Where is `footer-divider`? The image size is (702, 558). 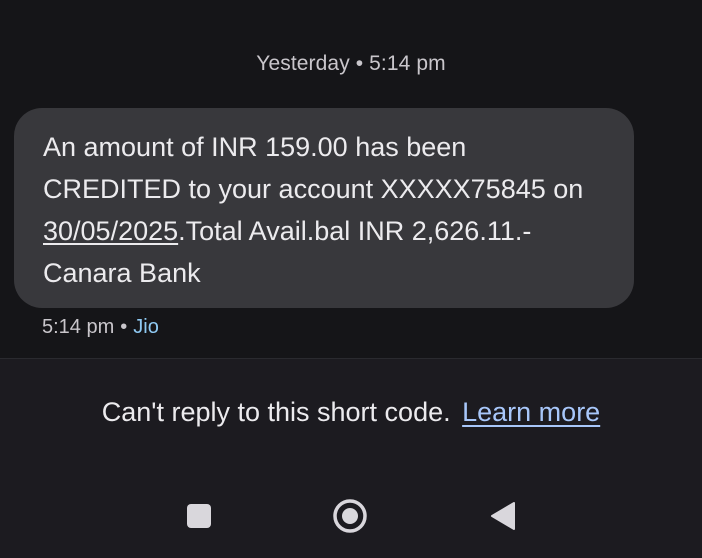
footer-divider is located at coordinates (351, 358).